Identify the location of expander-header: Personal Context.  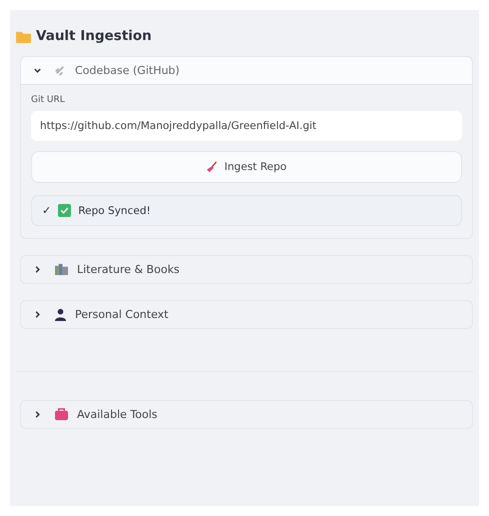
(246, 314).